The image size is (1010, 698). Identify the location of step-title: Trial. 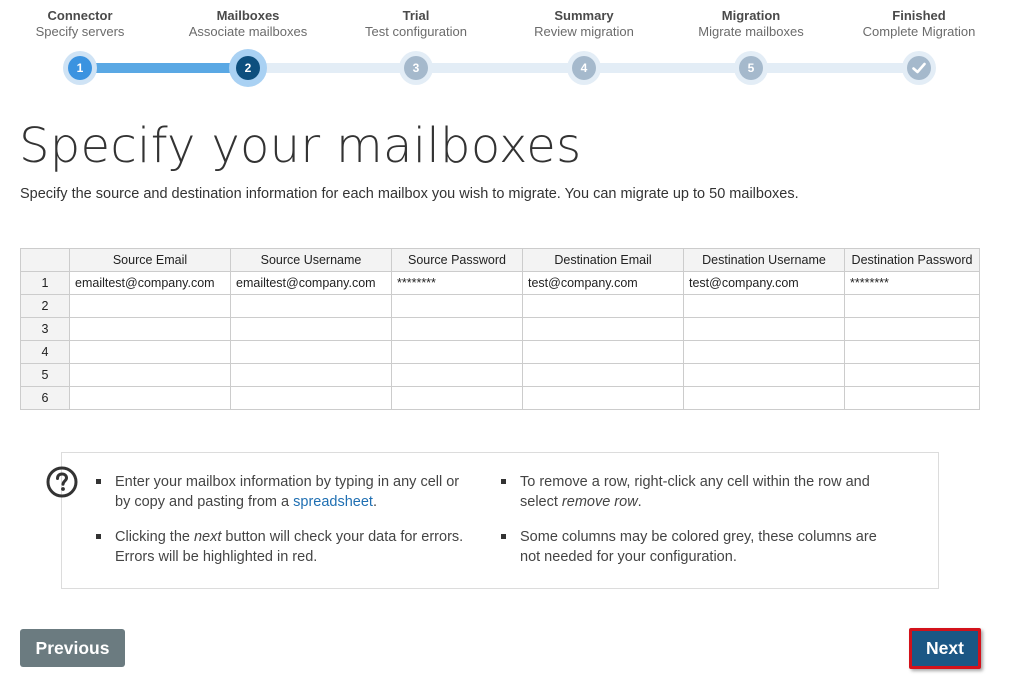
(416, 15).